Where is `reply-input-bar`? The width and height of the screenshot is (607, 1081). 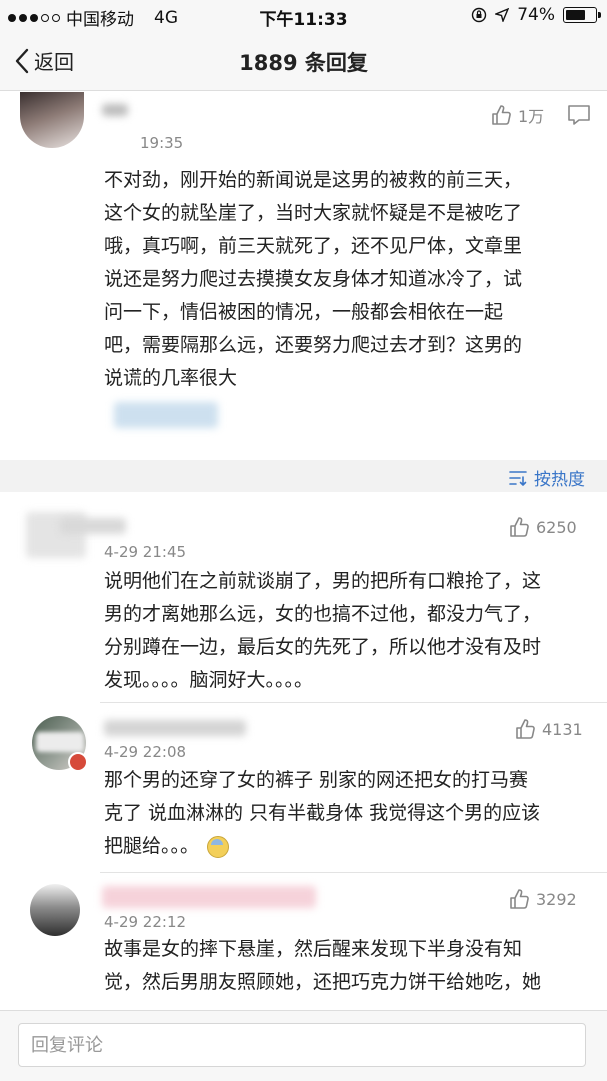 reply-input-bar is located at coordinates (303, 1045).